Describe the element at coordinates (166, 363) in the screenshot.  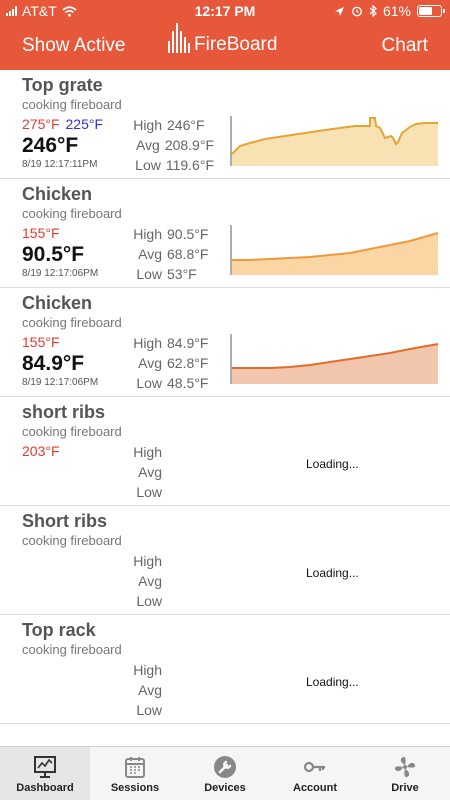
I see `stats: High 84.9°F Avg 62.8°F Low 48.5°F` at that location.